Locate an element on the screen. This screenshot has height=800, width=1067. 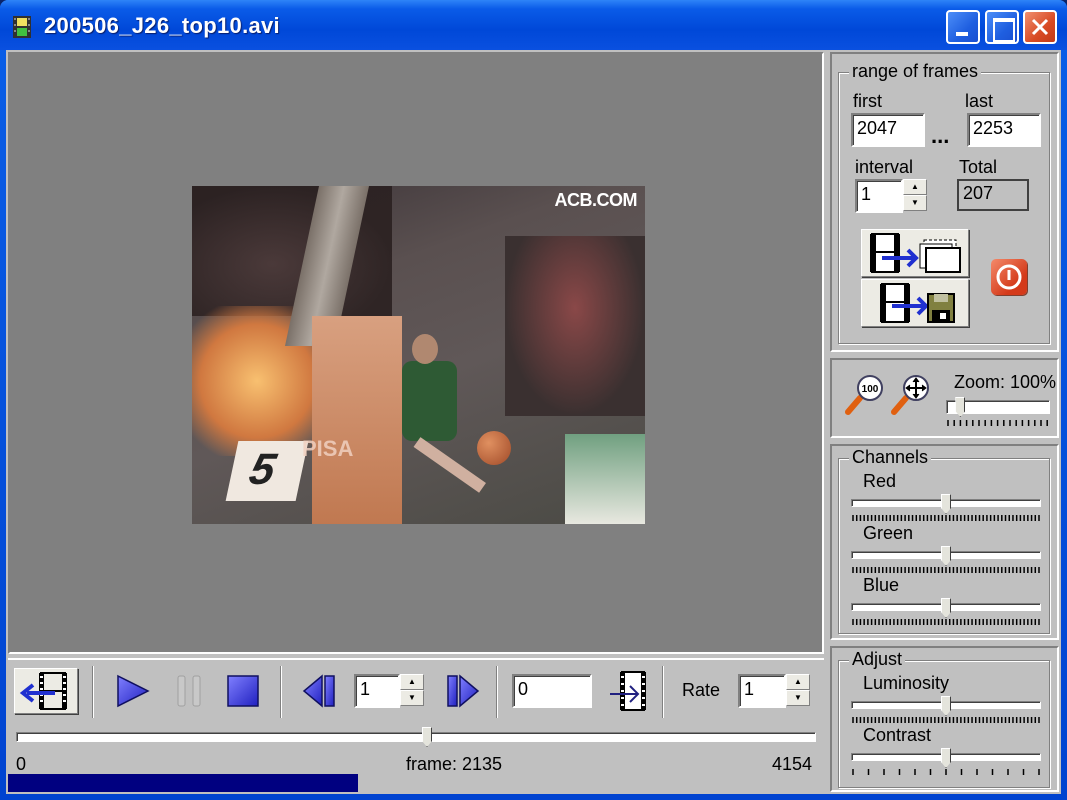
play-button is located at coordinates (133, 691).